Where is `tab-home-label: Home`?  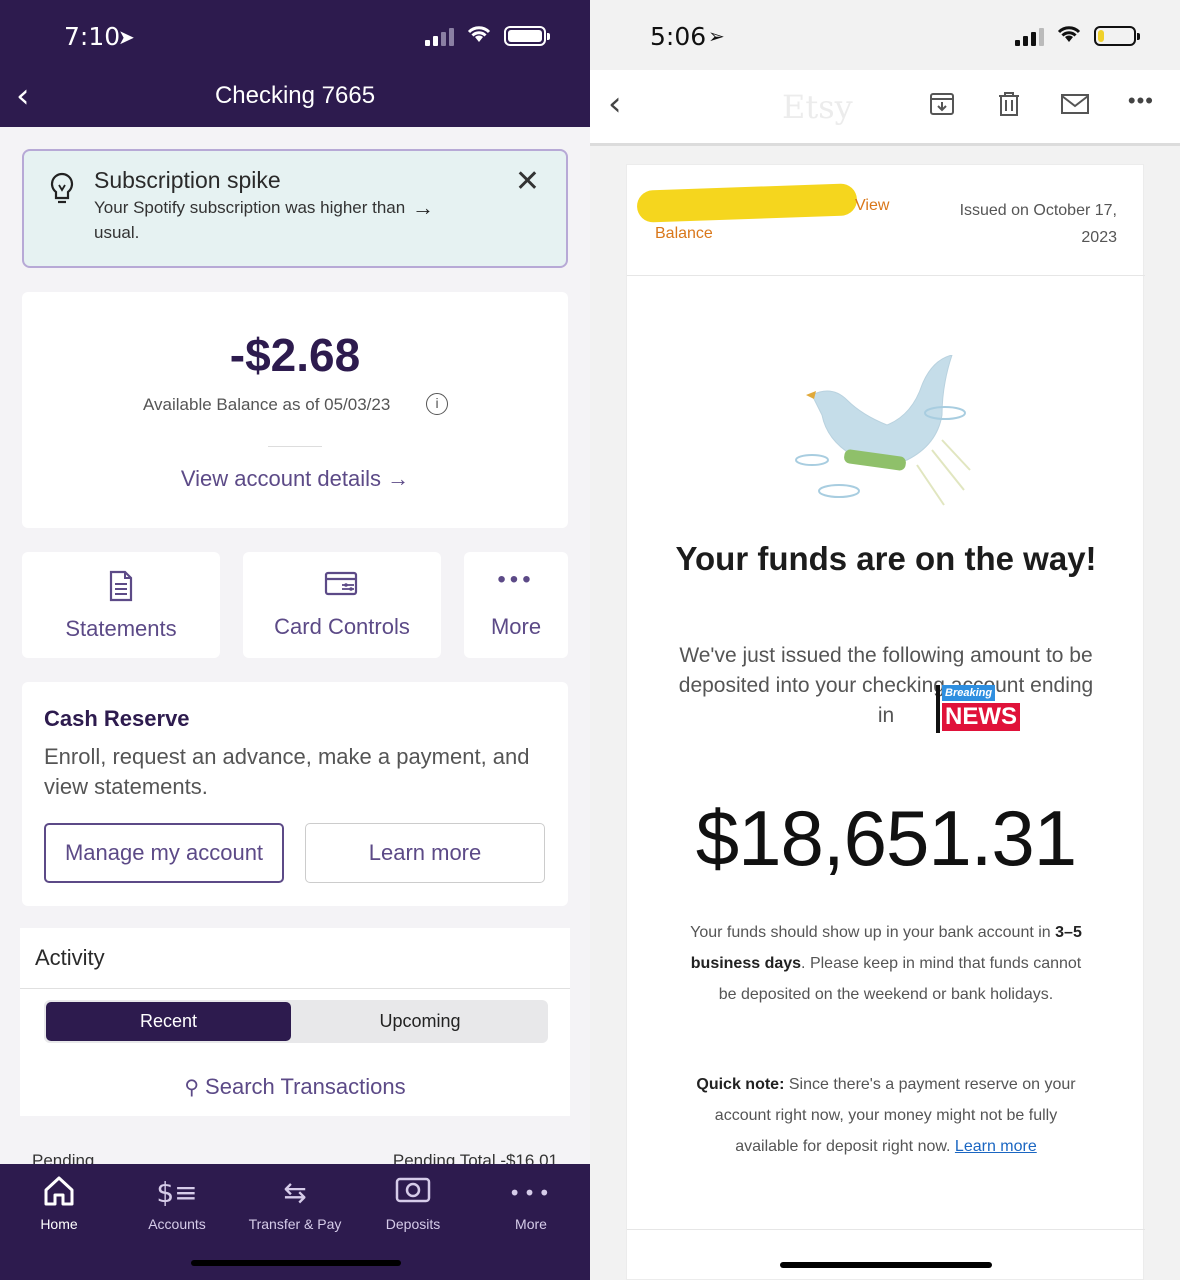
tab-home-label: Home is located at coordinates (59, 1224).